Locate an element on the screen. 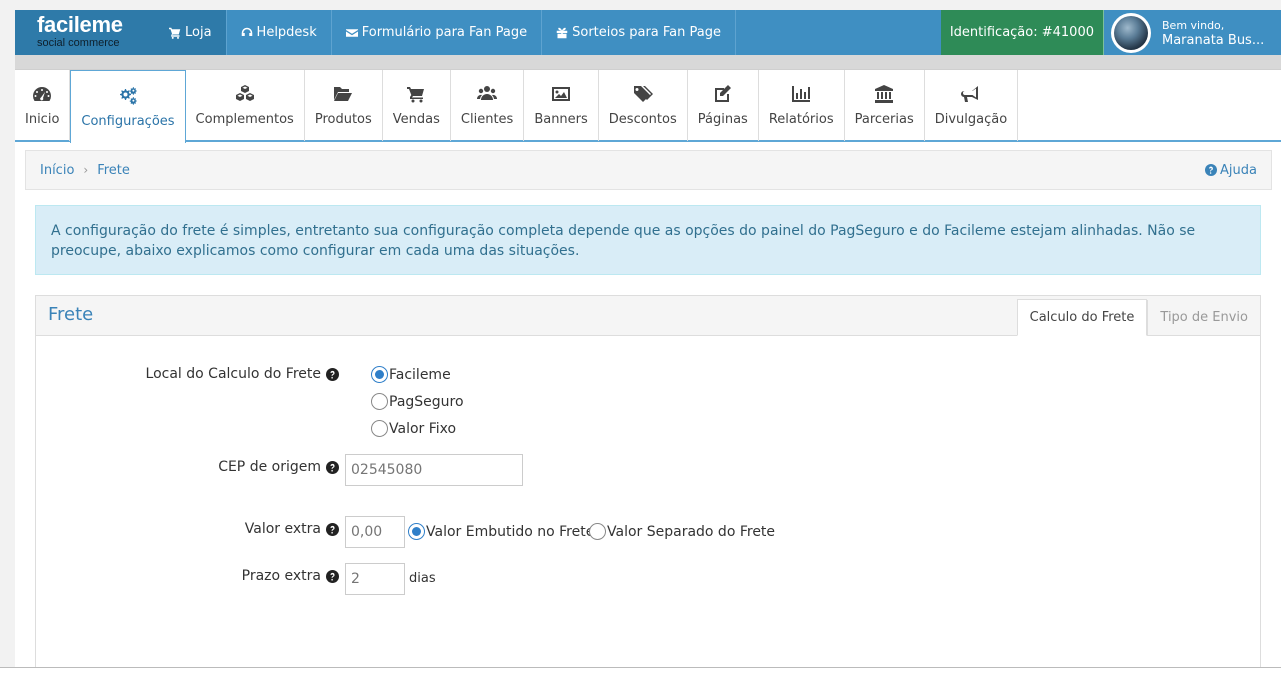  bank-icon is located at coordinates (884, 94).